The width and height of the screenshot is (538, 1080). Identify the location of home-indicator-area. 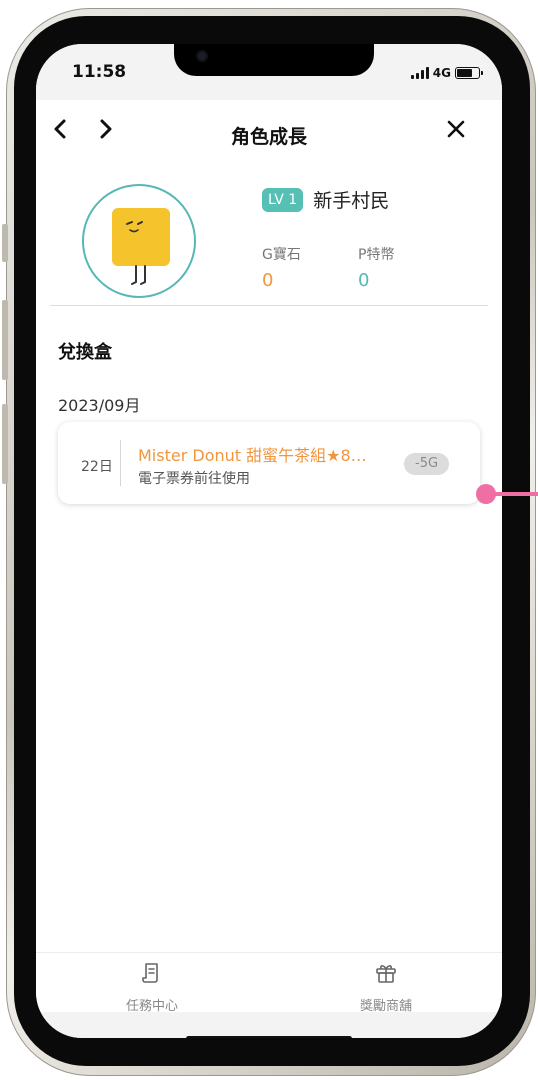
(269, 1025).